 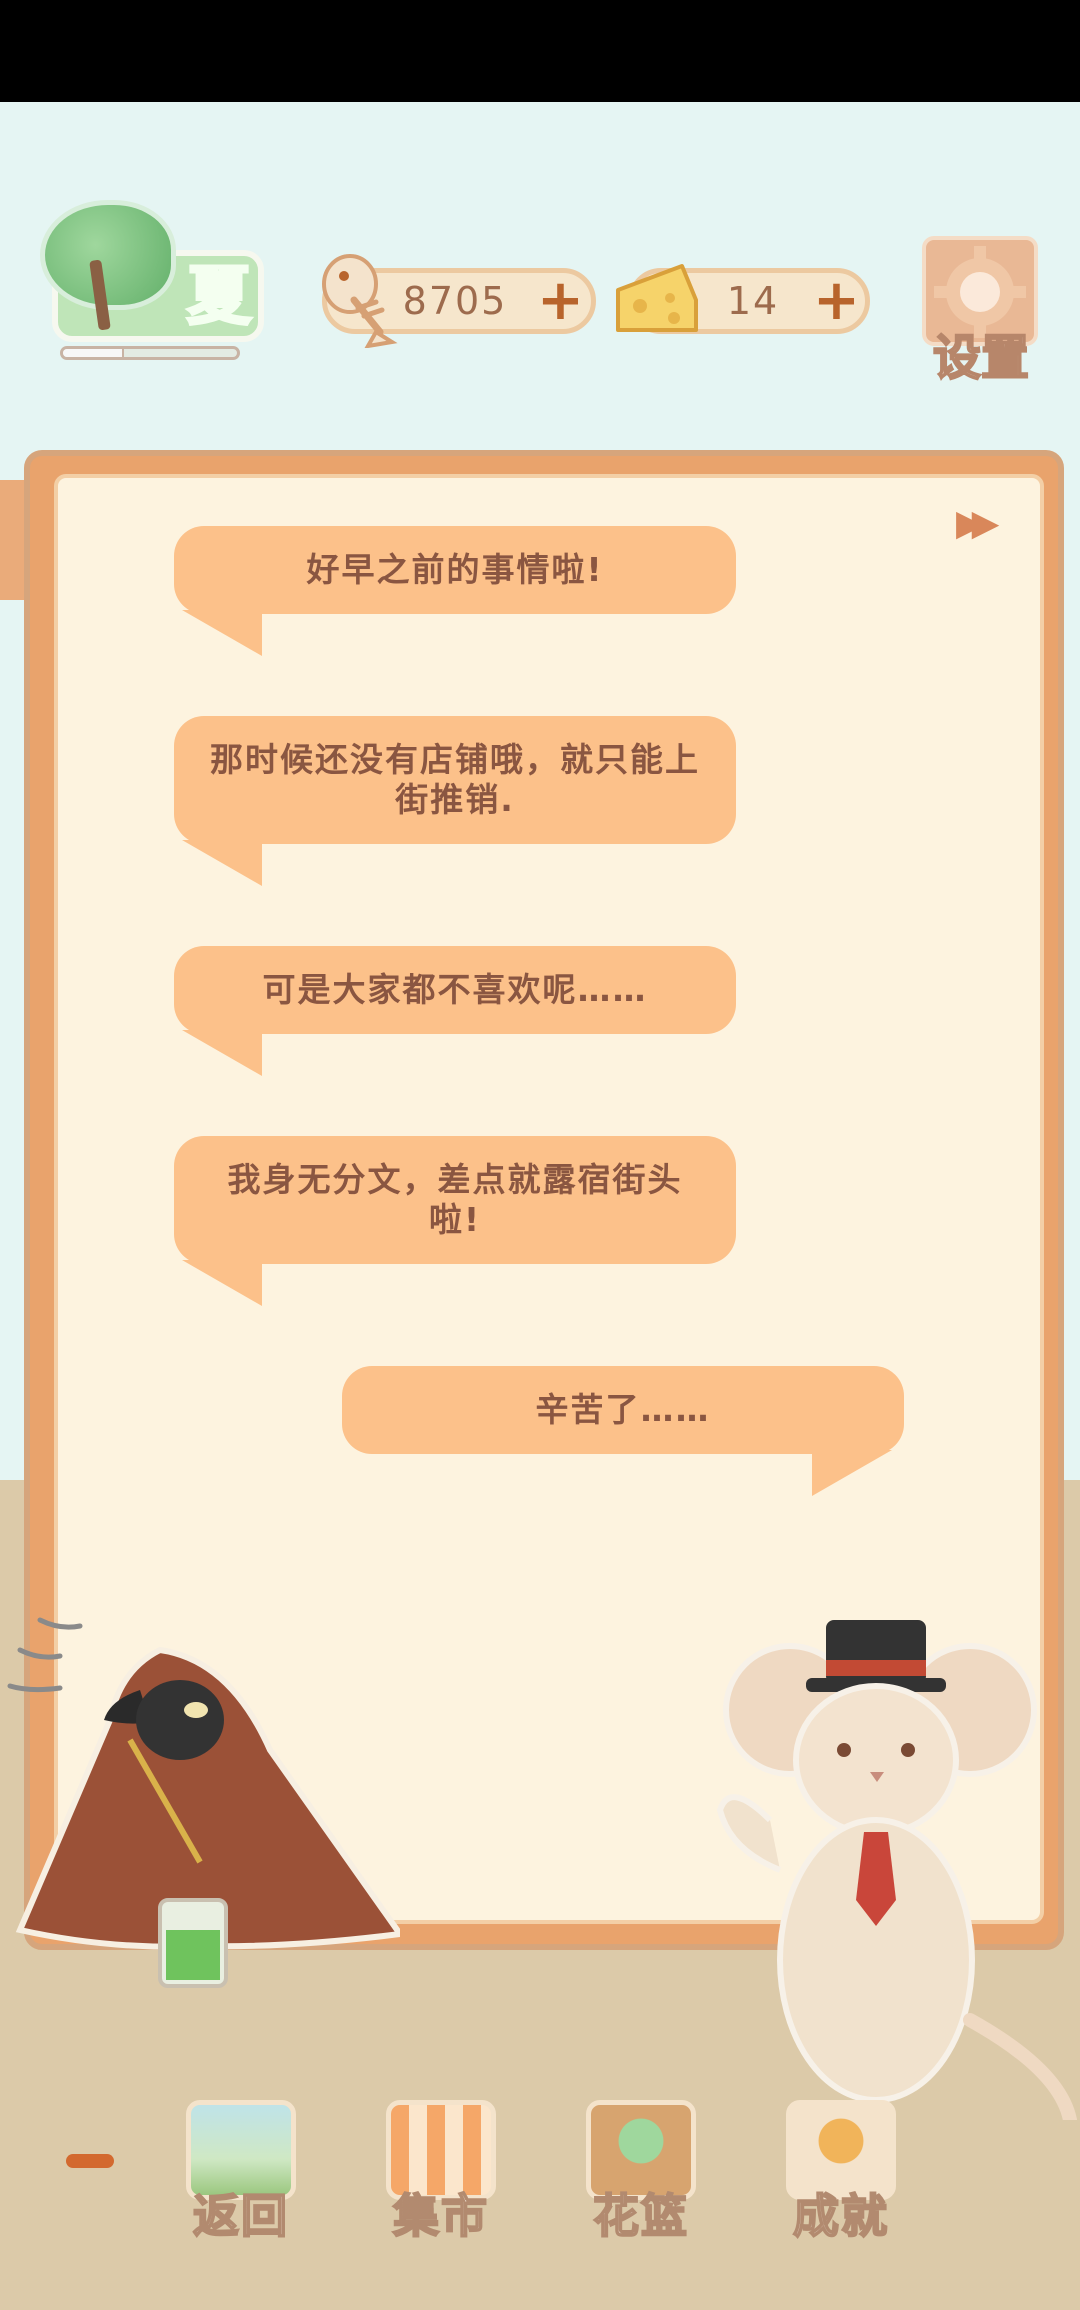 I want to click on dialogue-text: 我身无分文，差点就露宿街头啦!, so click(x=455, y=1199).